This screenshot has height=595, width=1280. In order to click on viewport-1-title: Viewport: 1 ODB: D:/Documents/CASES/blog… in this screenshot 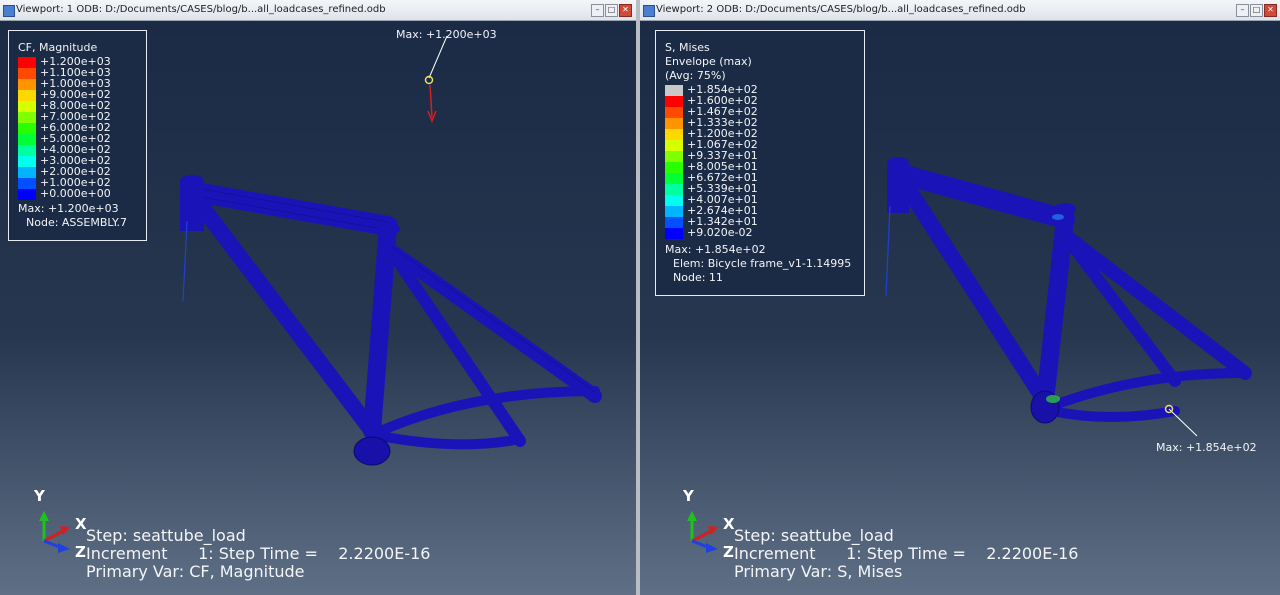, I will do `click(201, 9)`.